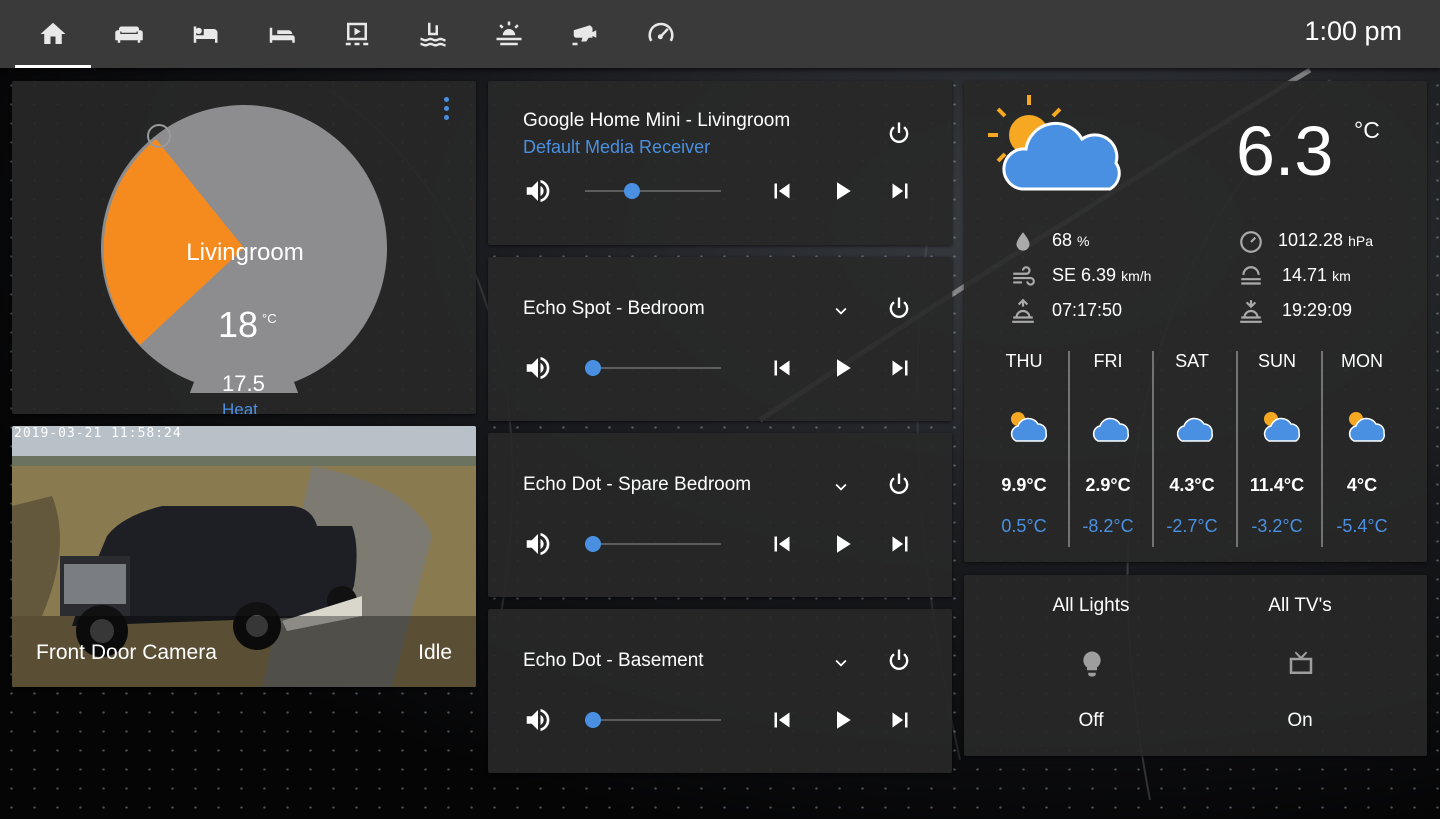 This screenshot has width=1440, height=819. Describe the element at coordinates (238, 324) in the screenshot. I see `current-temperature: 18` at that location.